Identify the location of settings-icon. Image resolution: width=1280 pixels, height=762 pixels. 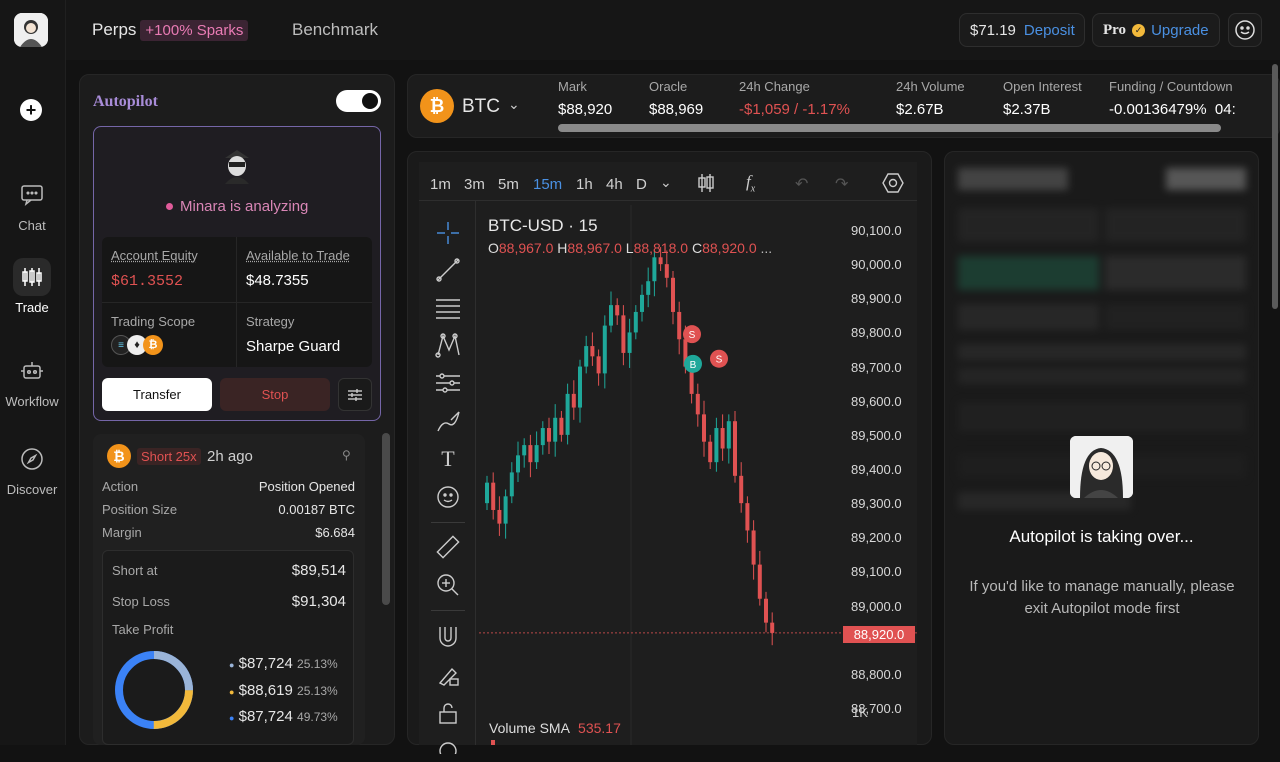
(893, 185).